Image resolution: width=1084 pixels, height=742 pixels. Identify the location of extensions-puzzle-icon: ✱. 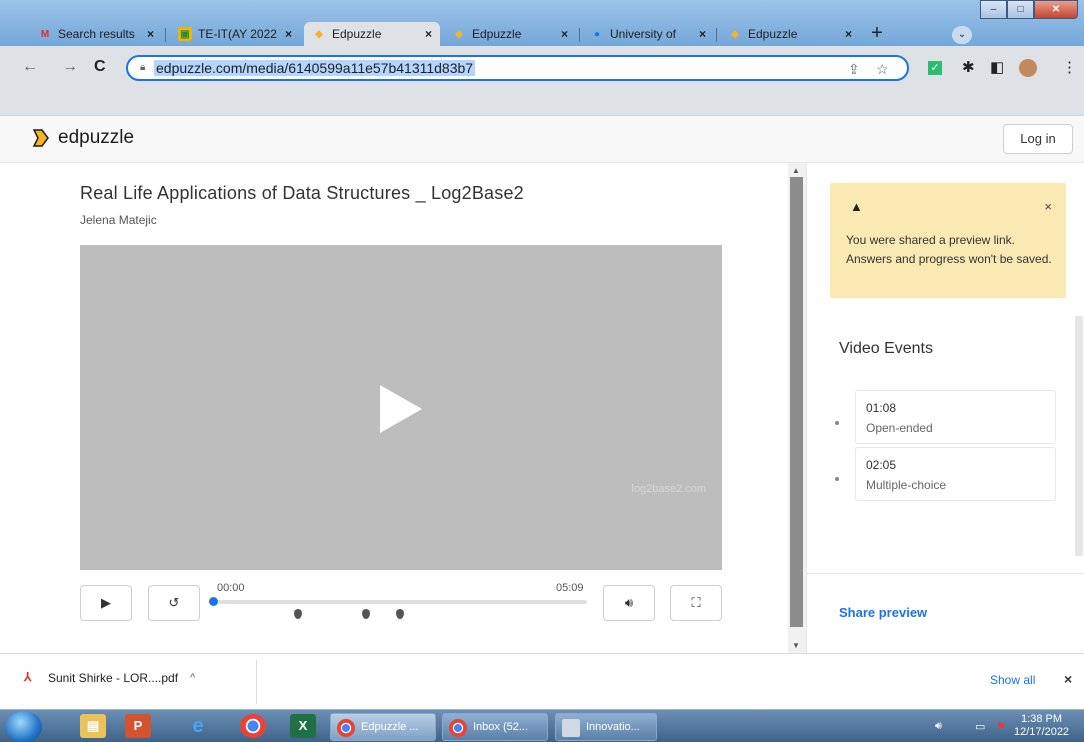
(968, 67).